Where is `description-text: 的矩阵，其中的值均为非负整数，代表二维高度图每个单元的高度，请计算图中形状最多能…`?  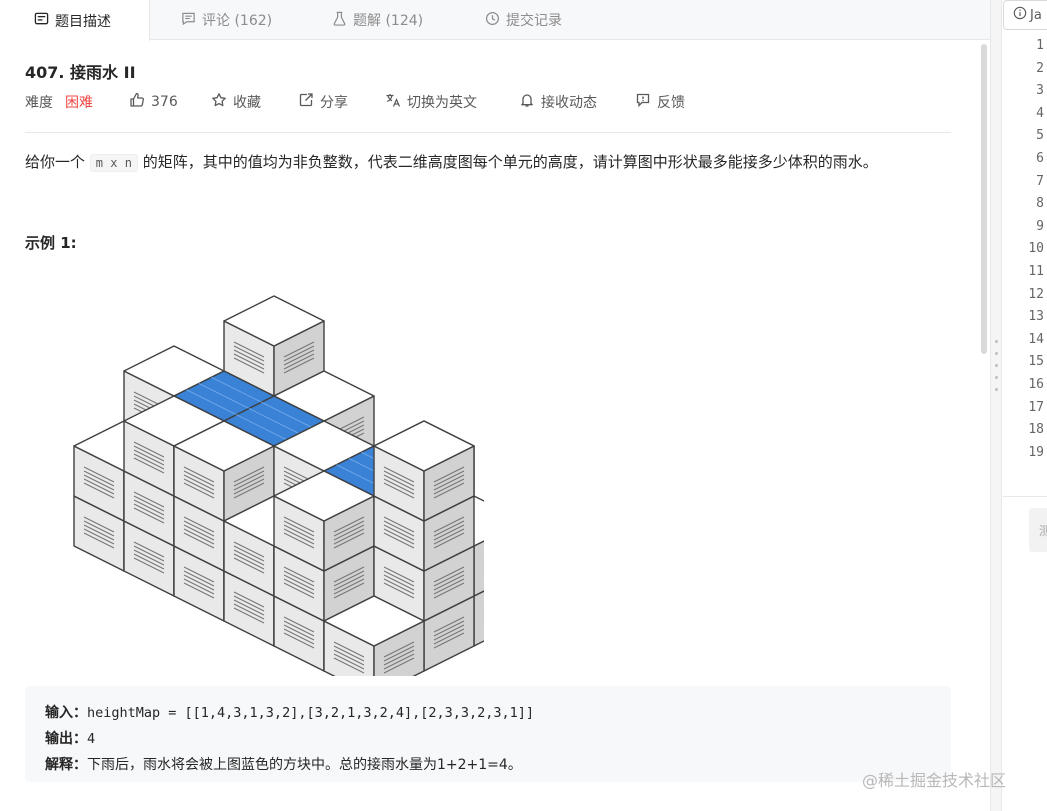
description-text: 的矩阵，其中的值均为非负整数，代表二维高度图每个单元的高度，请计算图中形状最多能… is located at coordinates (510, 162).